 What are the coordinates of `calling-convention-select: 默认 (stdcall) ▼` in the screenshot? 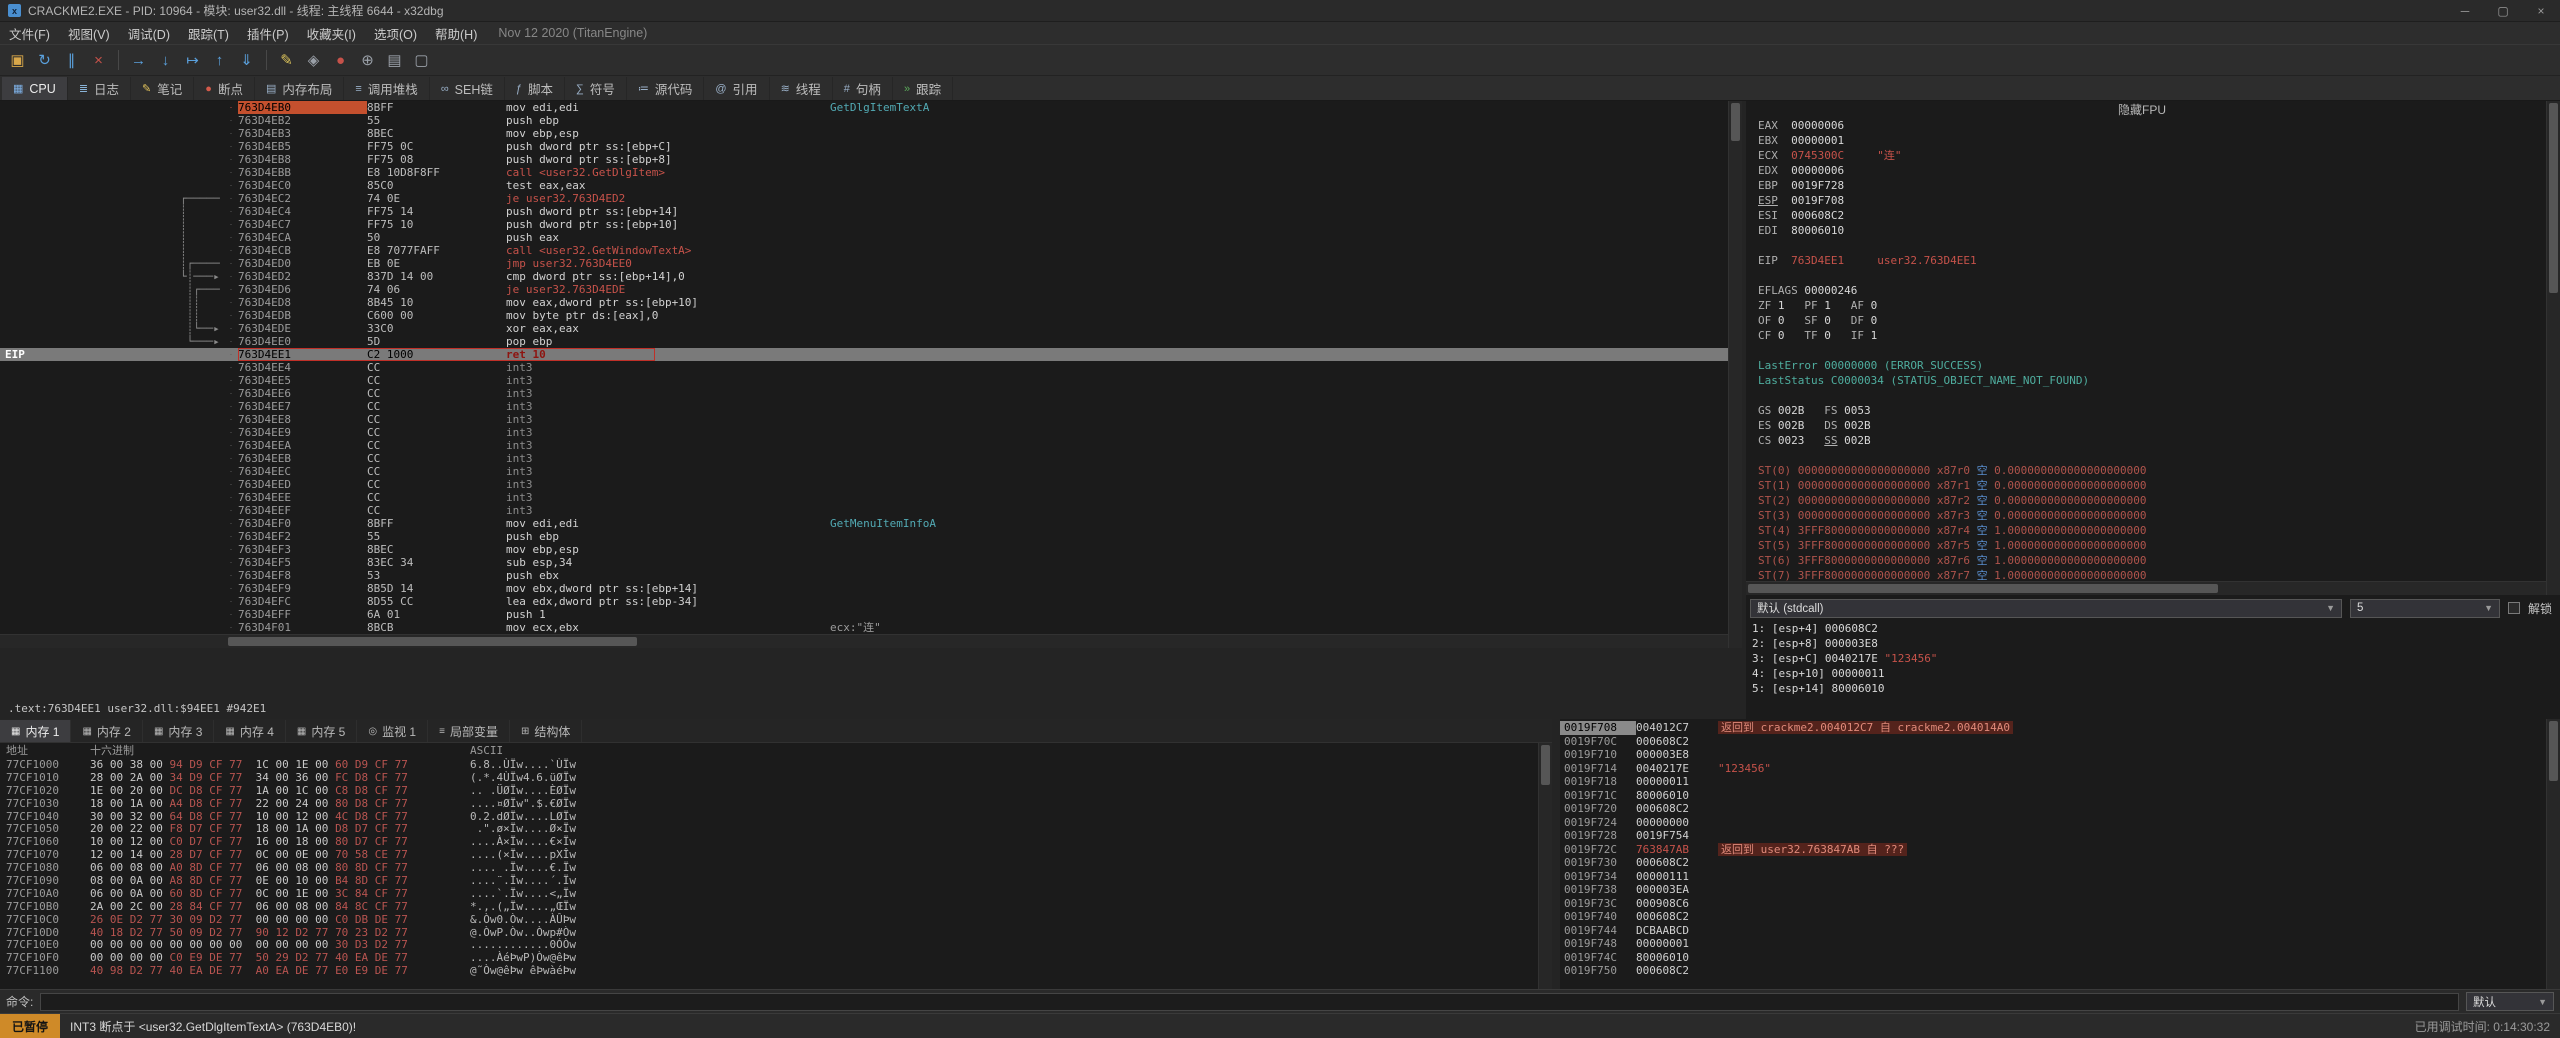 It's located at (2046, 608).